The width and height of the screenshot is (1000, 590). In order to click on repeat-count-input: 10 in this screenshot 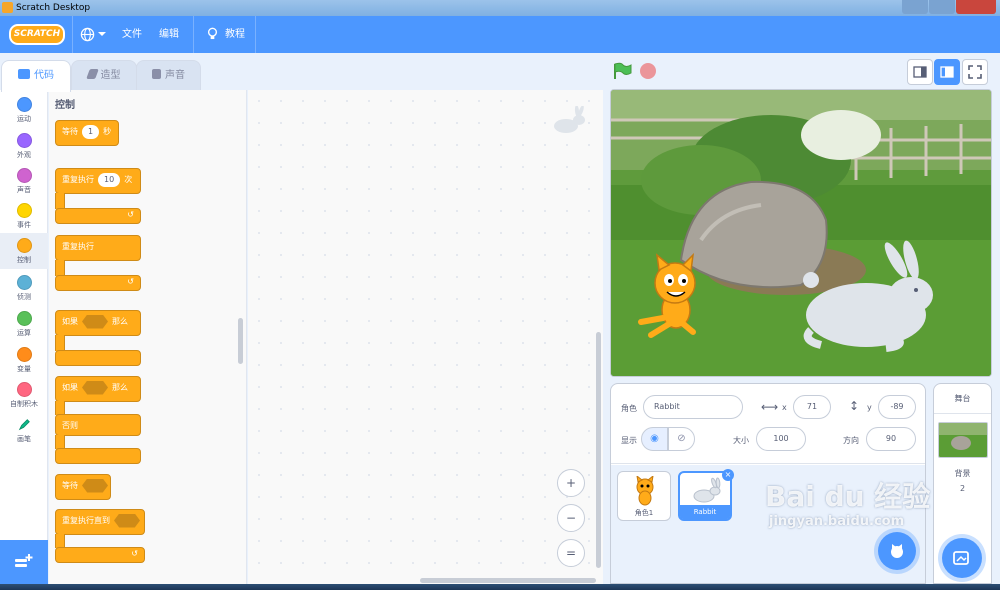, I will do `click(109, 180)`.